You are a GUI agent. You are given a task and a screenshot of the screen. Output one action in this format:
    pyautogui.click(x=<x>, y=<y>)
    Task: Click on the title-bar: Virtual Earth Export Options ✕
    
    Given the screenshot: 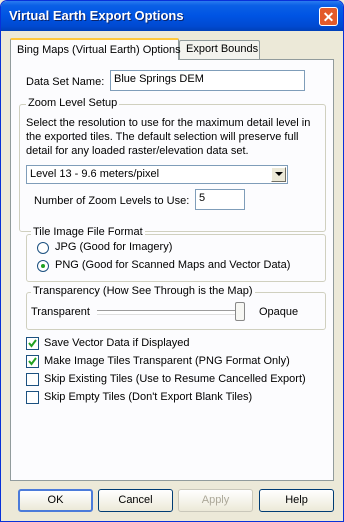 What is the action you would take?
    pyautogui.click(x=172, y=16)
    